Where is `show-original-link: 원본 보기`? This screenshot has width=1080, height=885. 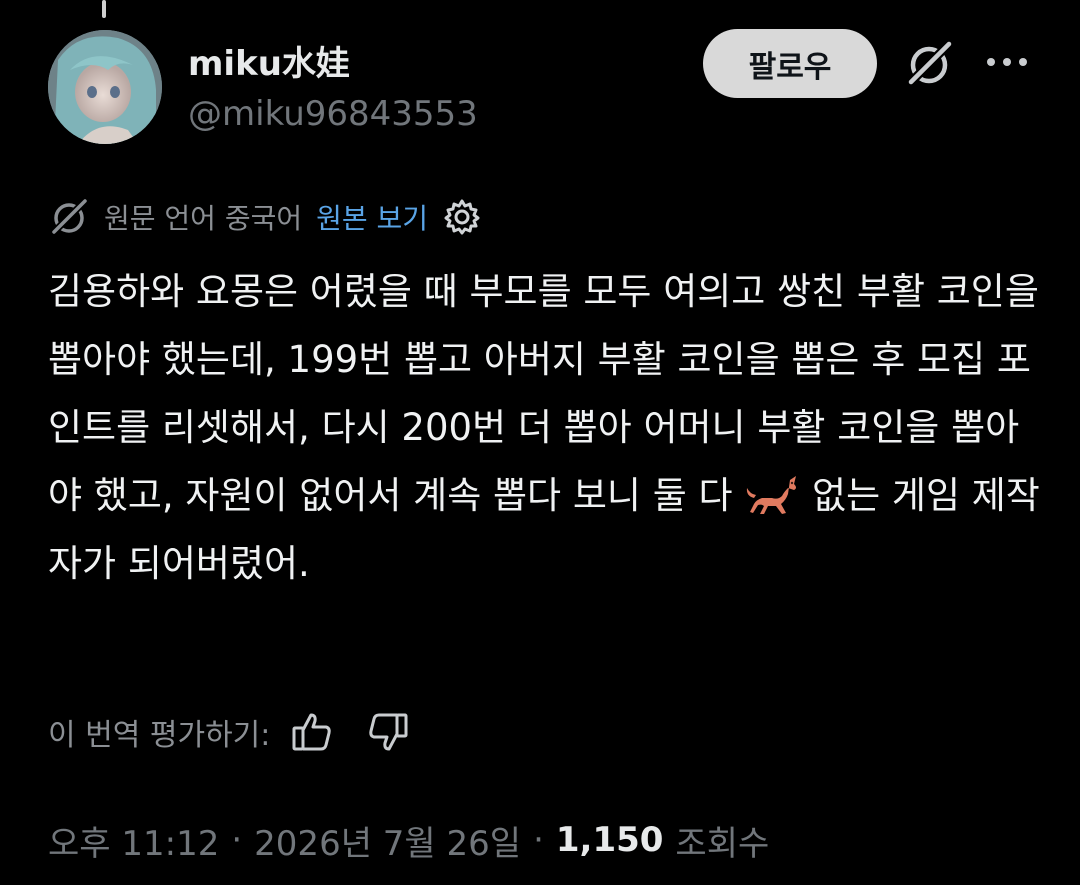 show-original-link: 원본 보기 is located at coordinates (372, 217).